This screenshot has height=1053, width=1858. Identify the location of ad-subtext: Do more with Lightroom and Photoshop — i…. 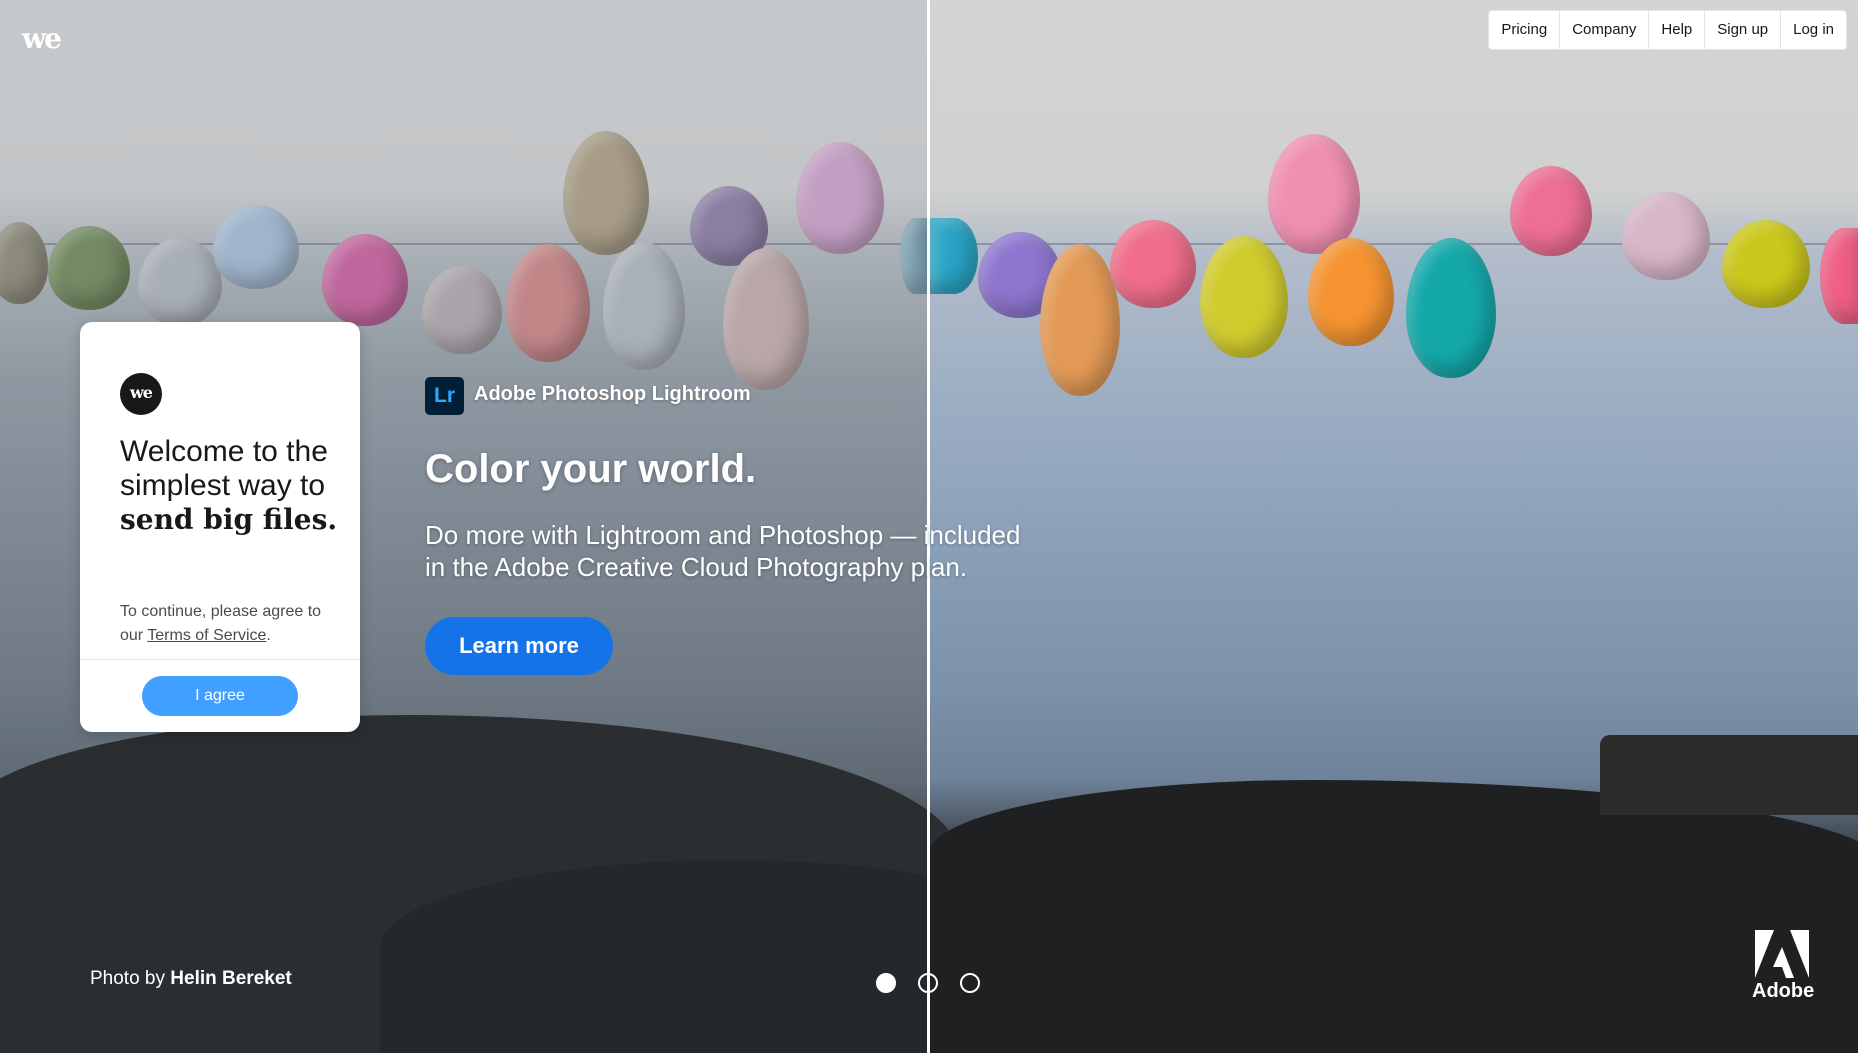
(723, 551).